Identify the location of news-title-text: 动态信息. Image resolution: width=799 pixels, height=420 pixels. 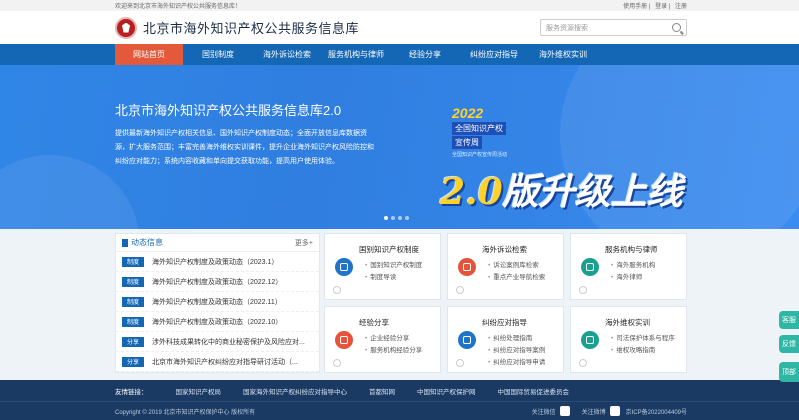
(147, 242).